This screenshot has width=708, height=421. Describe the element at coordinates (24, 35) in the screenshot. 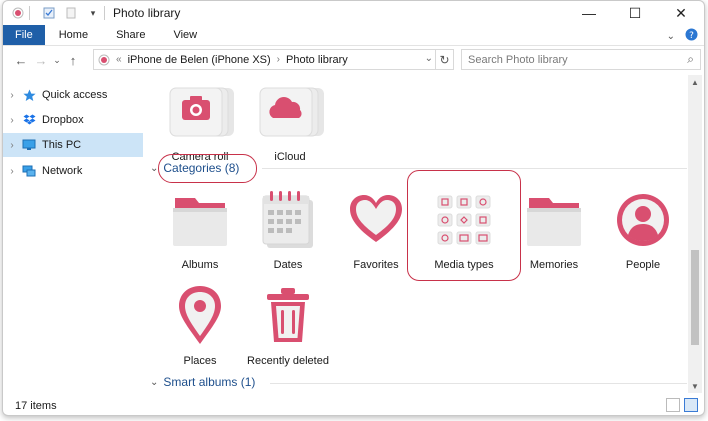

I see `tab-file: File` at that location.